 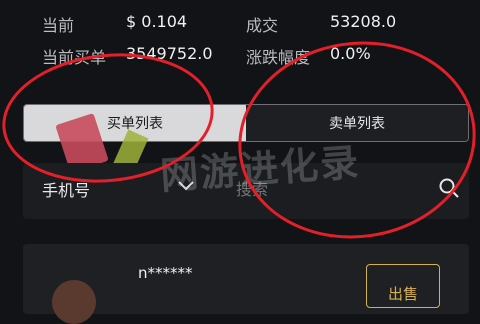 What do you see at coordinates (157, 21) in the screenshot?
I see `current-price-value: $ 0.104` at bounding box center [157, 21].